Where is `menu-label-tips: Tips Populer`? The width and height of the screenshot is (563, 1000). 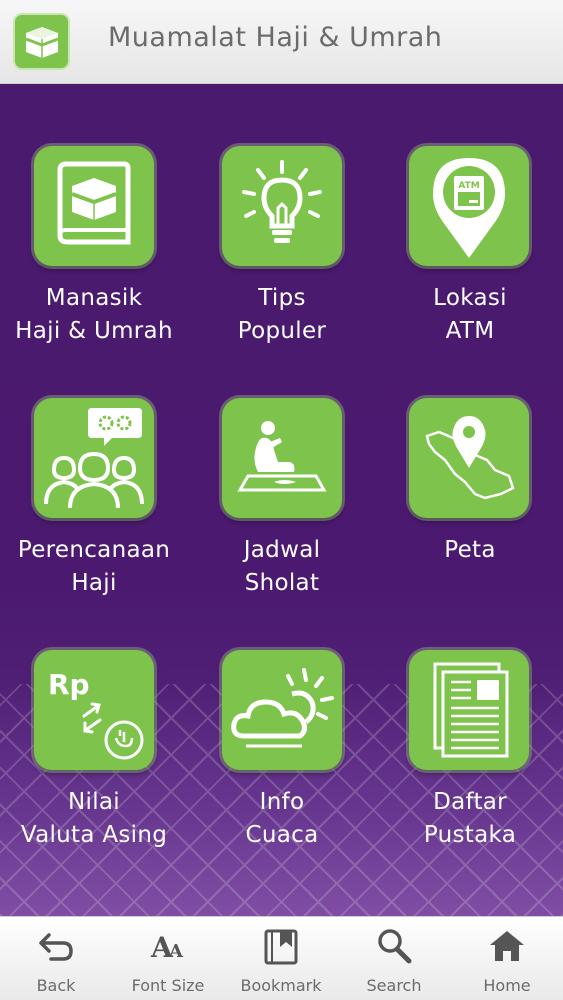
menu-label-tips: Tips Populer is located at coordinates (282, 314).